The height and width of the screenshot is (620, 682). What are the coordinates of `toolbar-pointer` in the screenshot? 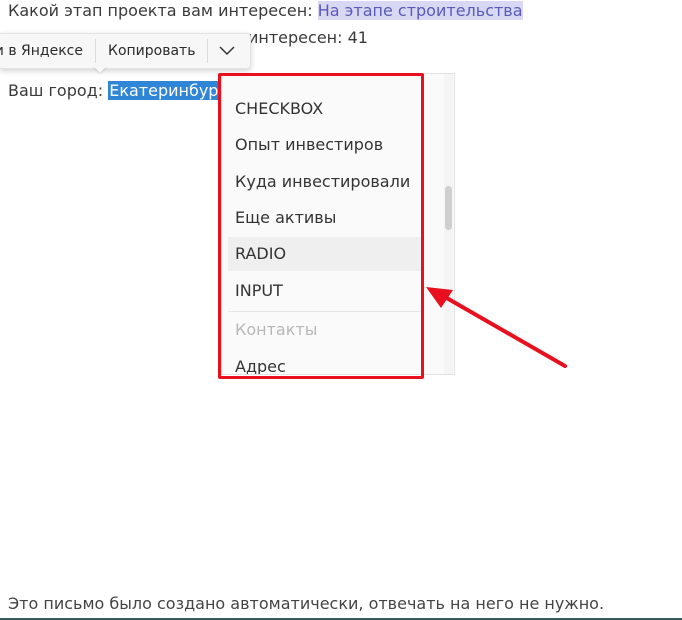 It's located at (100, 69).